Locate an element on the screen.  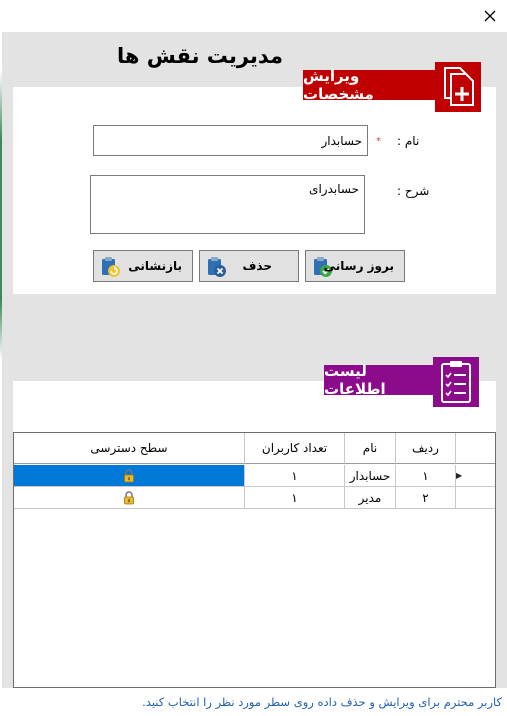
add-document-icon is located at coordinates (458, 87).